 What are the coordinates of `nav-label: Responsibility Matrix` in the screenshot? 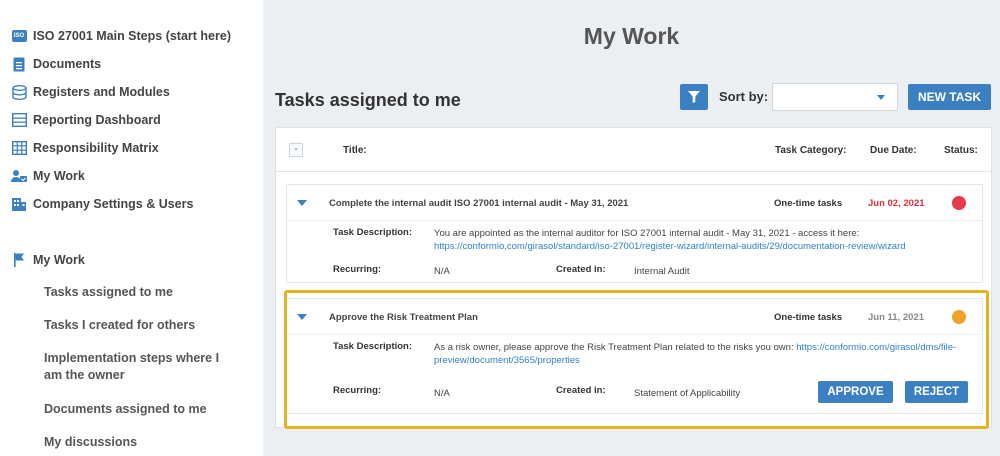 It's located at (96, 148).